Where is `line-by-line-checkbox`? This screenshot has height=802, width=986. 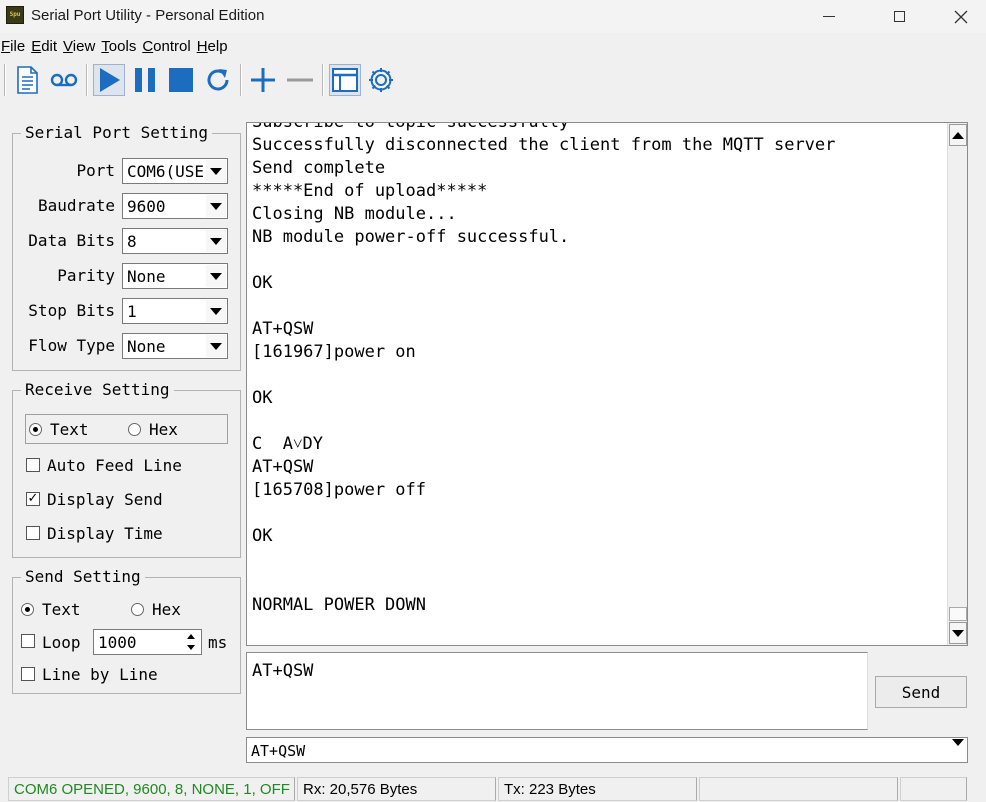 line-by-line-checkbox is located at coordinates (28, 674).